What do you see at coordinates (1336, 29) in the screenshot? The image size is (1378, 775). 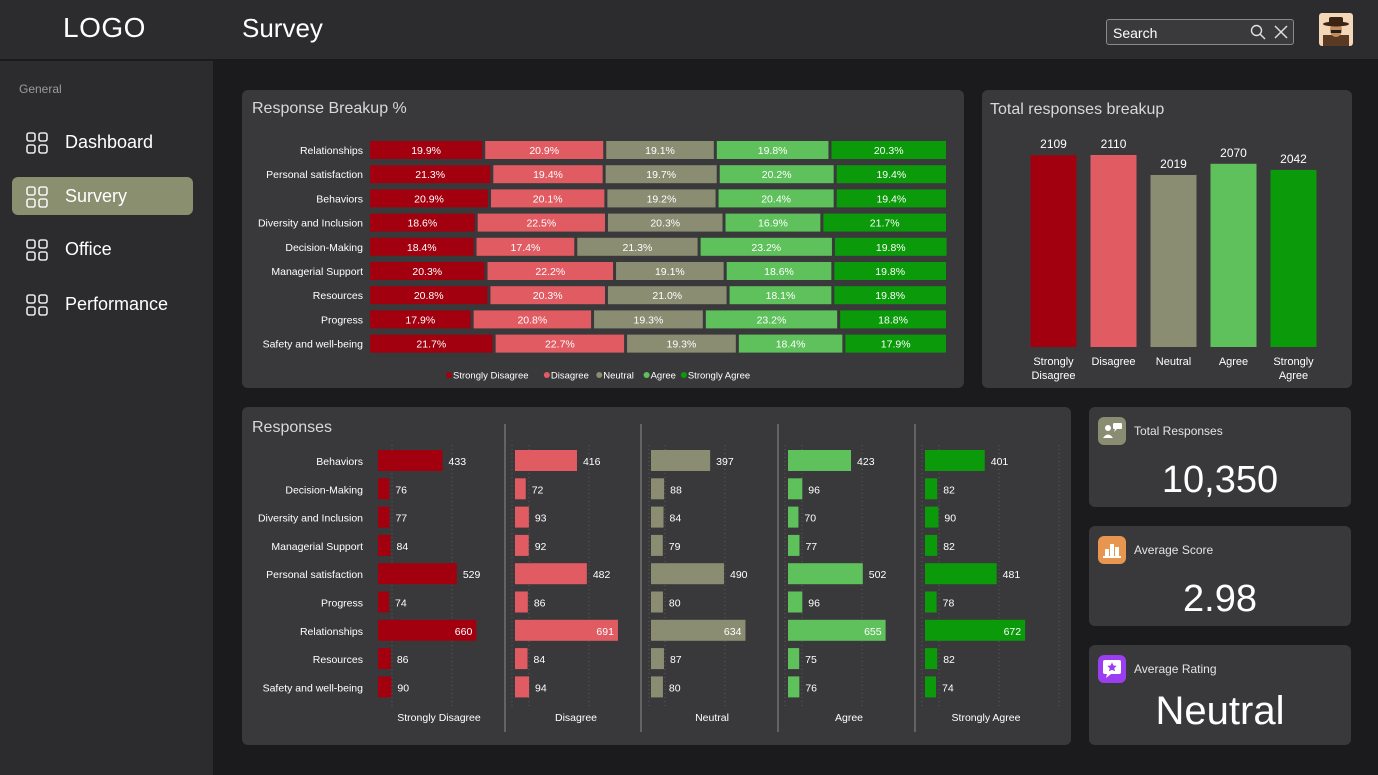 I see `avatar` at bounding box center [1336, 29].